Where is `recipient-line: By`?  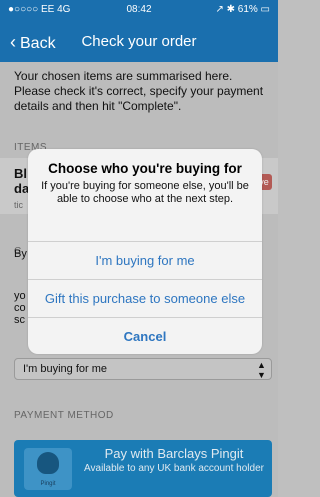 recipient-line: By is located at coordinates (20, 254).